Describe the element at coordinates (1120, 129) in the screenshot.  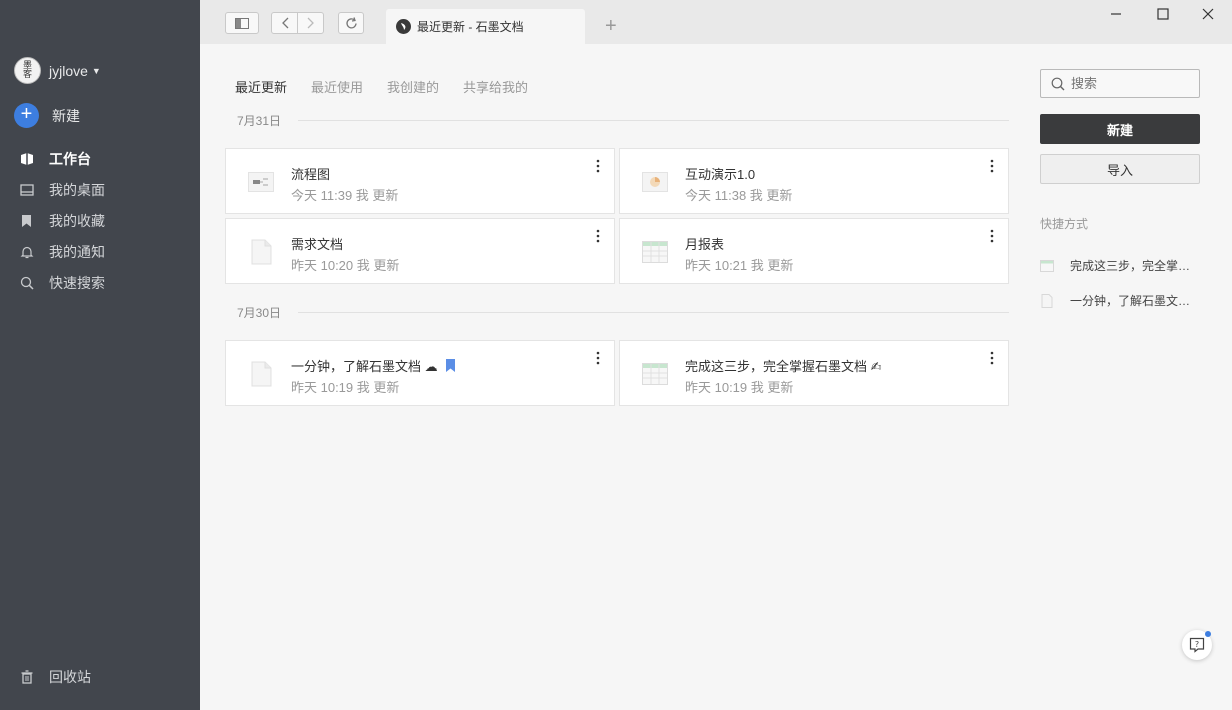
I see `new-button: 新建` at that location.